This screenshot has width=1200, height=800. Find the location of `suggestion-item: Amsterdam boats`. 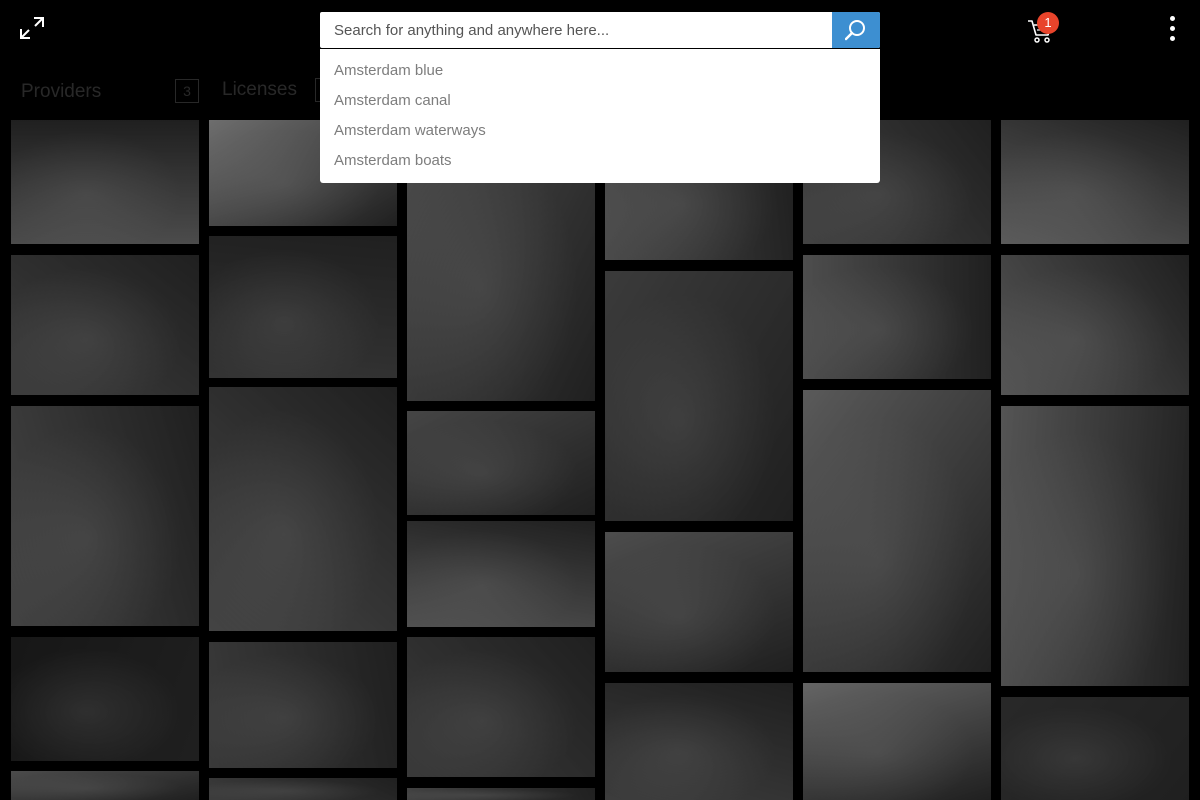

suggestion-item: Amsterdam boats is located at coordinates (600, 161).